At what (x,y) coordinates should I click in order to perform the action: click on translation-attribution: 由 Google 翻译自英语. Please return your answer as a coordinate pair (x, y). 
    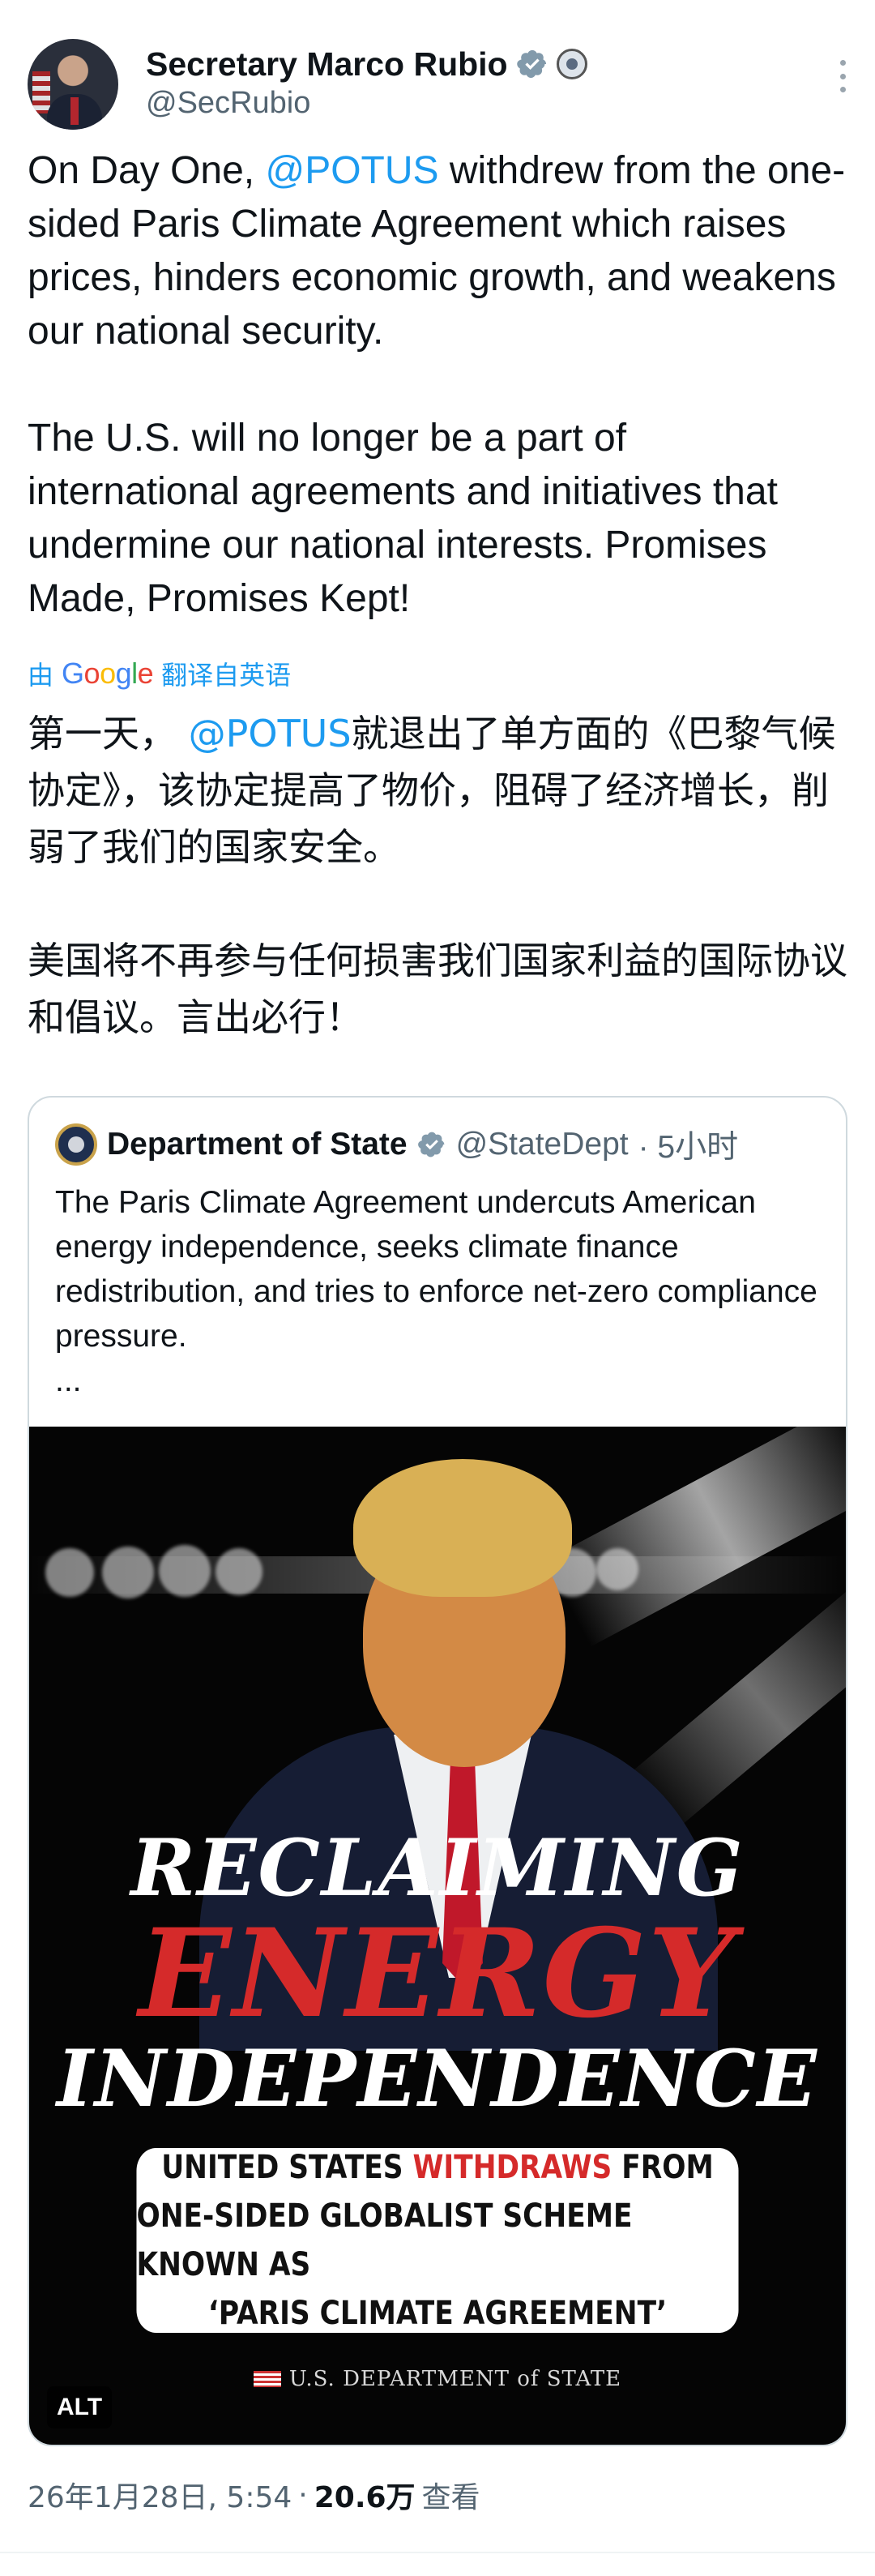
    Looking at the image, I should click on (159, 673).